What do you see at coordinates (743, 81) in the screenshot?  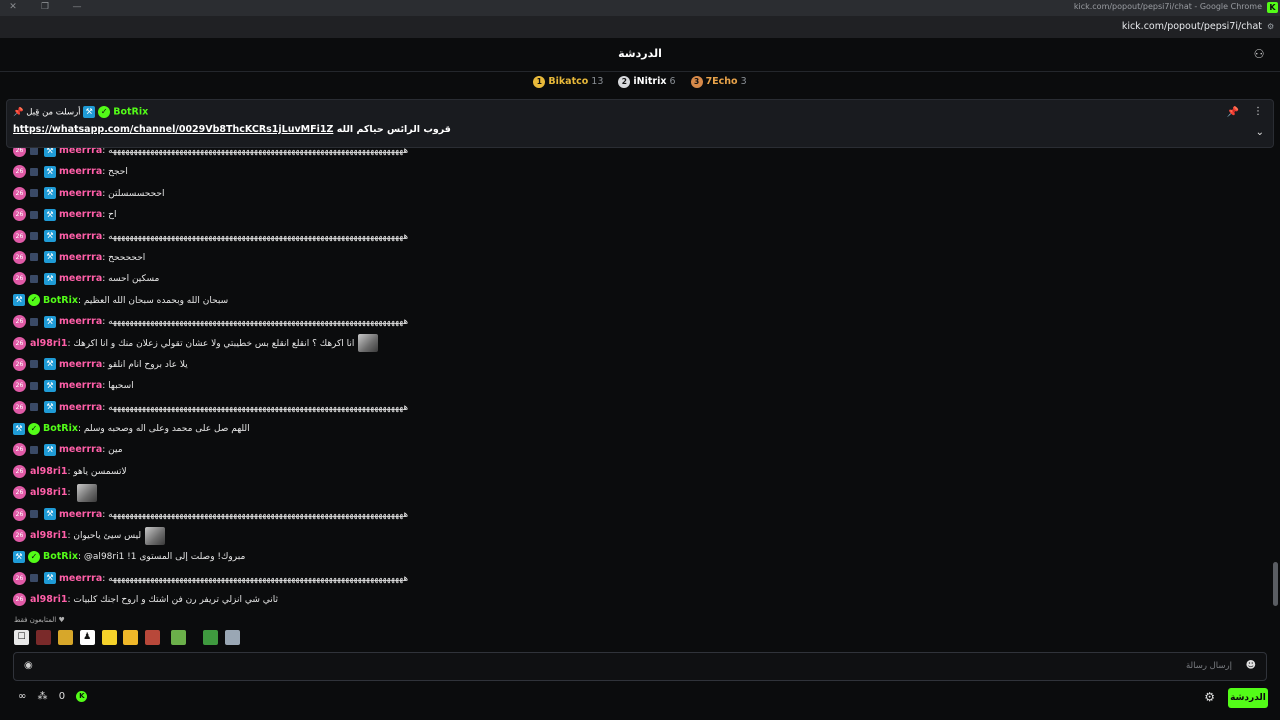 I see `leader-count: 3` at bounding box center [743, 81].